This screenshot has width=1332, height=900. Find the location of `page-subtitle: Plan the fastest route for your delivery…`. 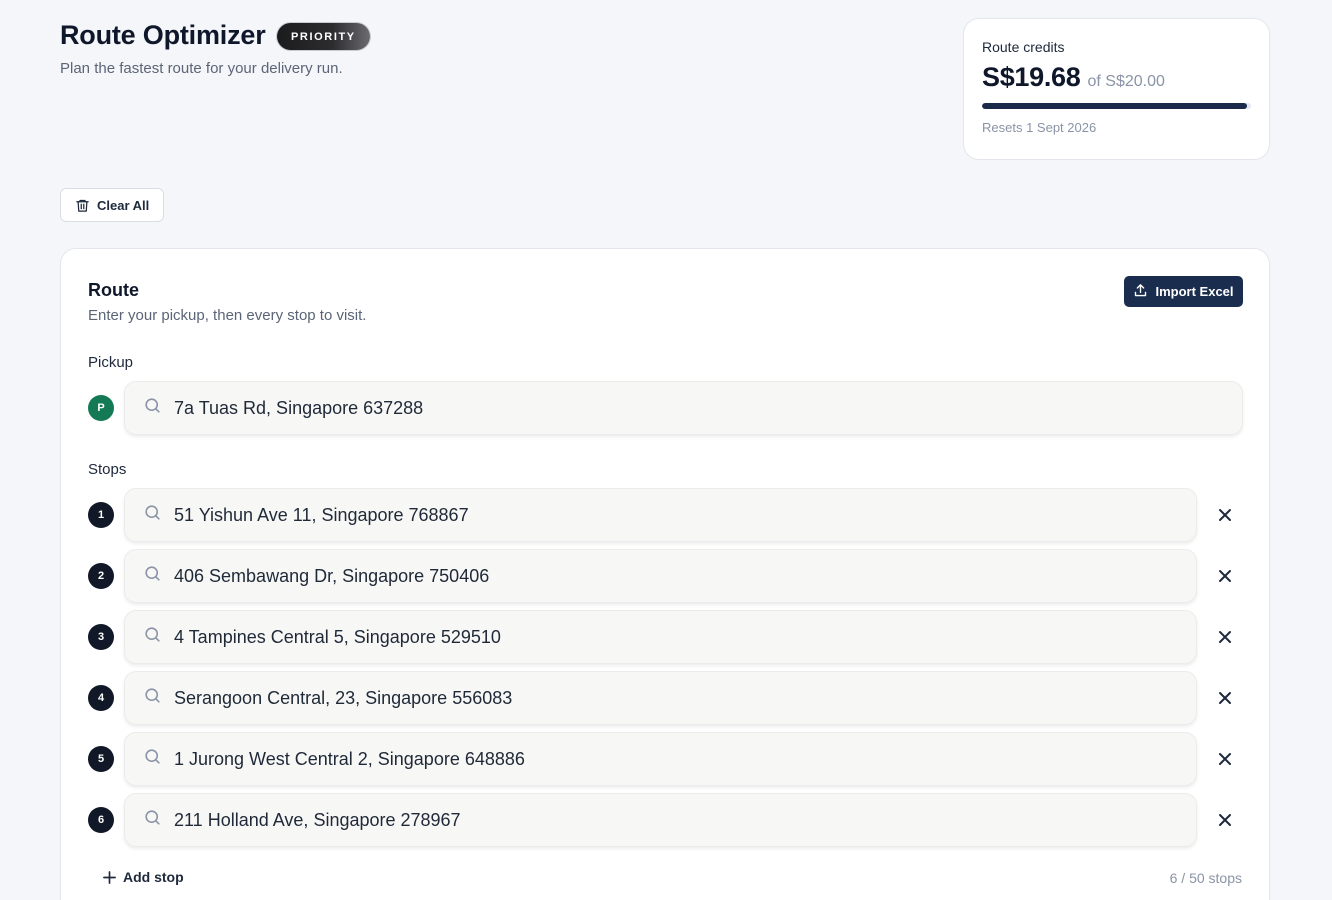

page-subtitle: Plan the fastest route for your delivery… is located at coordinates (201, 68).